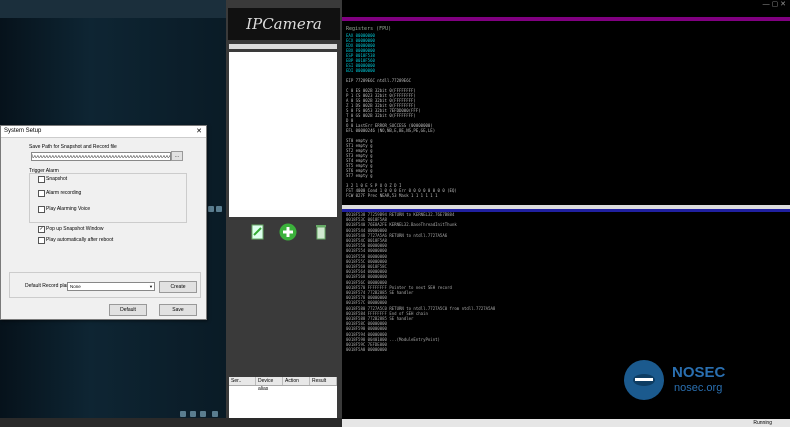 This screenshot has width=790, height=427. What do you see at coordinates (644, 380) in the screenshot?
I see `ninja-logo-icon` at bounding box center [644, 380].